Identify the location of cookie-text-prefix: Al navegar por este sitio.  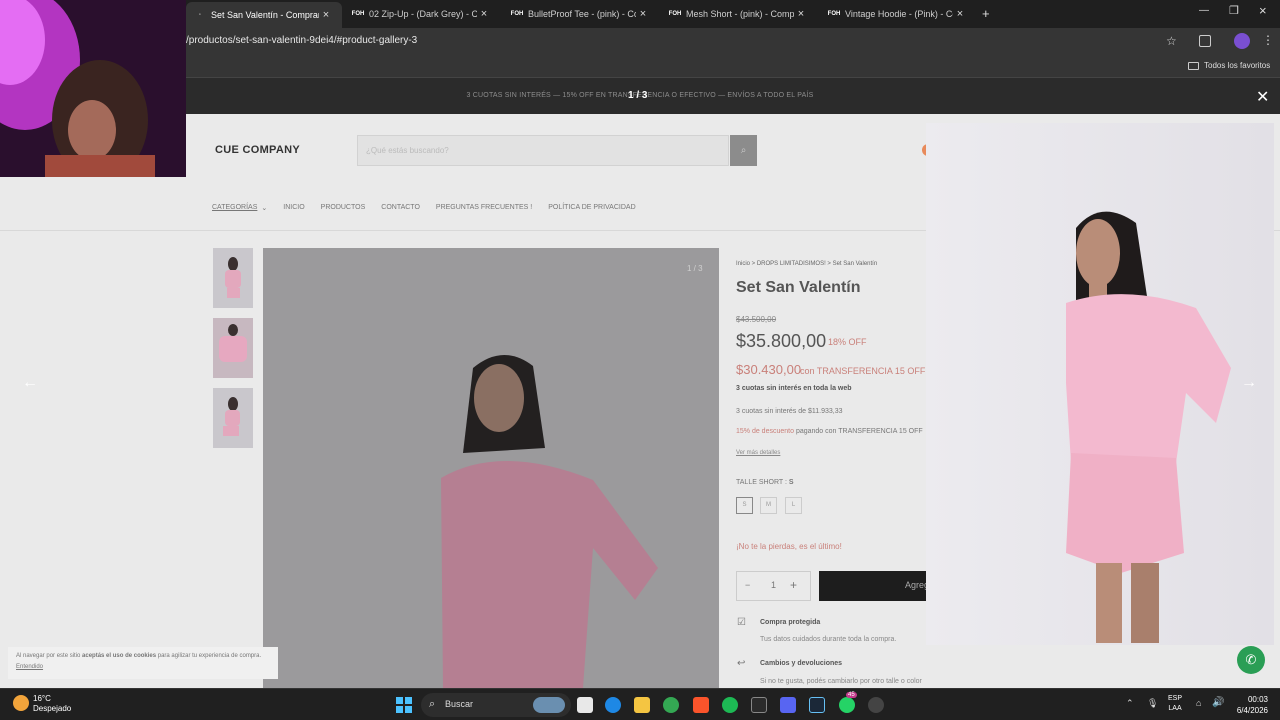
(49, 656).